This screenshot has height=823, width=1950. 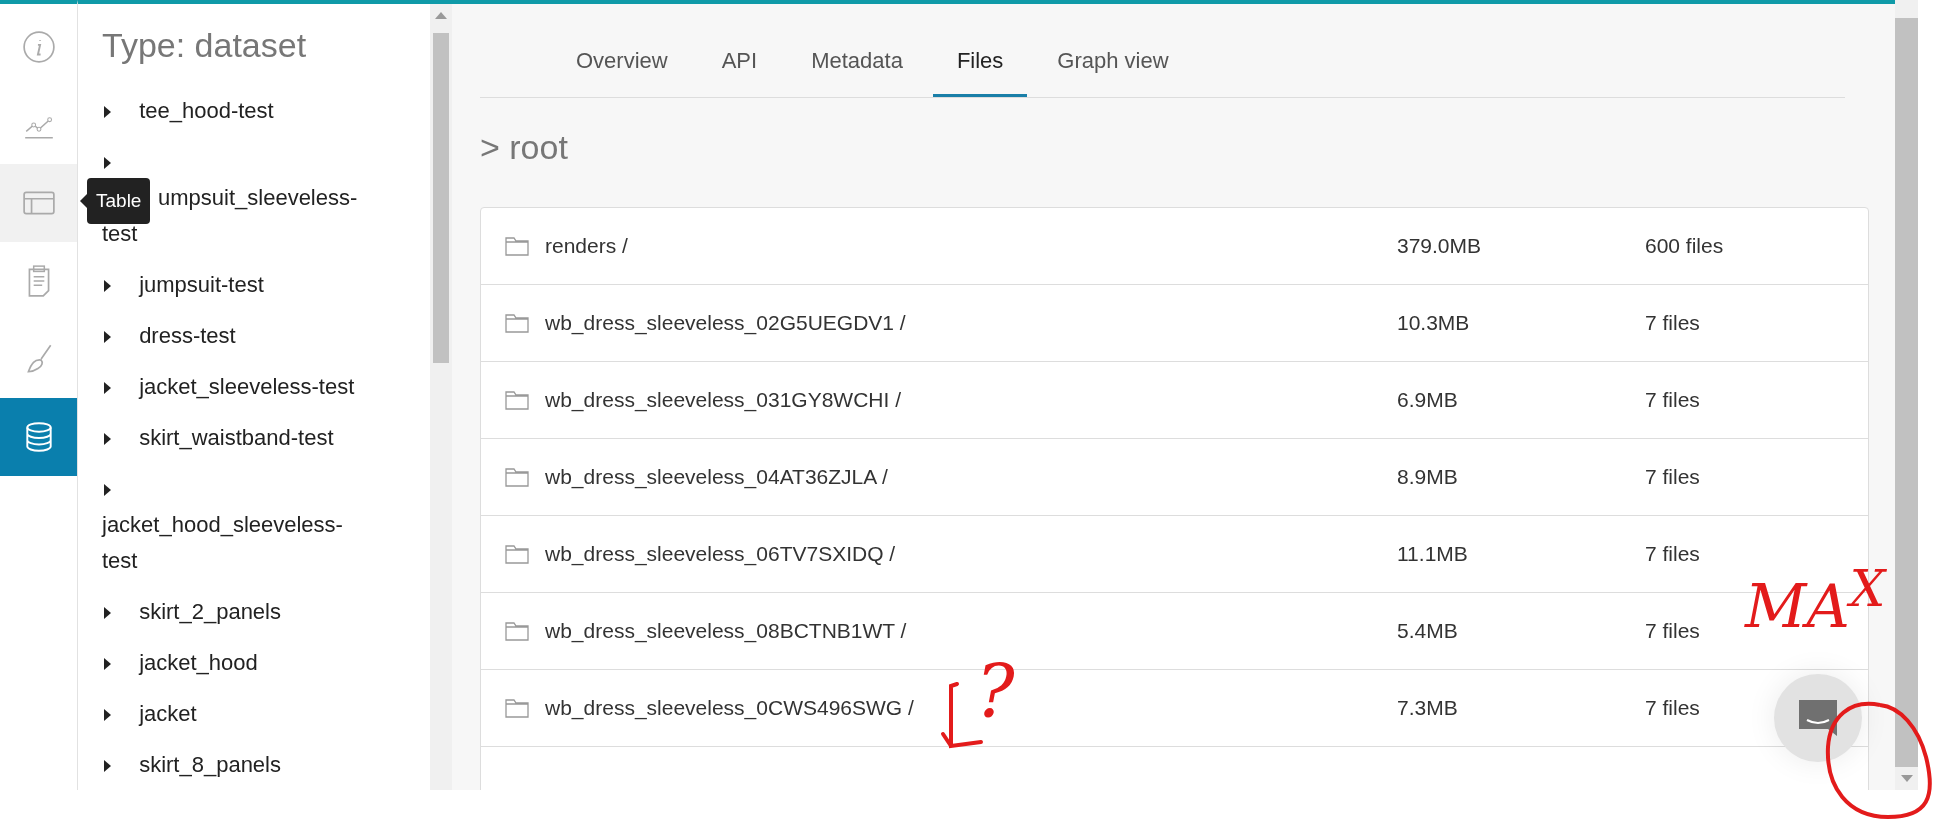 I want to click on folder-size: 379.0MB, so click(x=1440, y=246).